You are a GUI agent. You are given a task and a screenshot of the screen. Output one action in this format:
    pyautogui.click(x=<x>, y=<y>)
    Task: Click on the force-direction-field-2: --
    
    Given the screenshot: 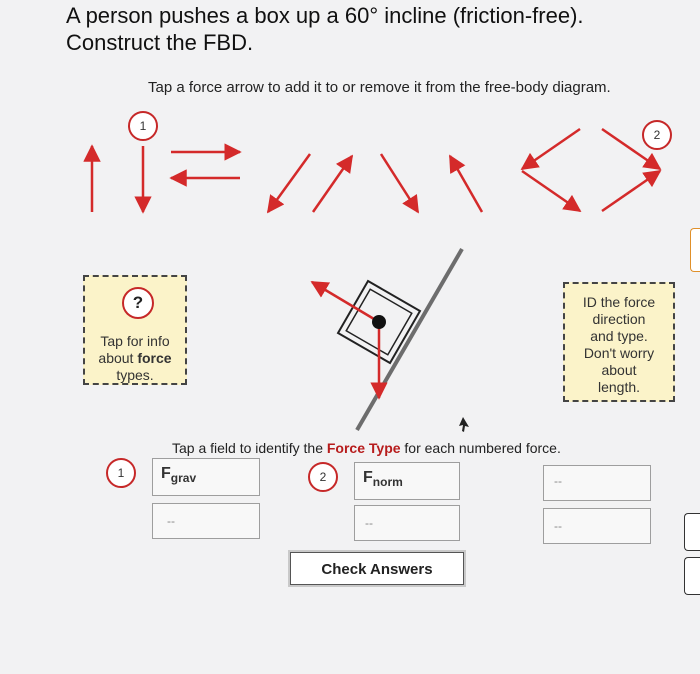 What is the action you would take?
    pyautogui.click(x=407, y=523)
    